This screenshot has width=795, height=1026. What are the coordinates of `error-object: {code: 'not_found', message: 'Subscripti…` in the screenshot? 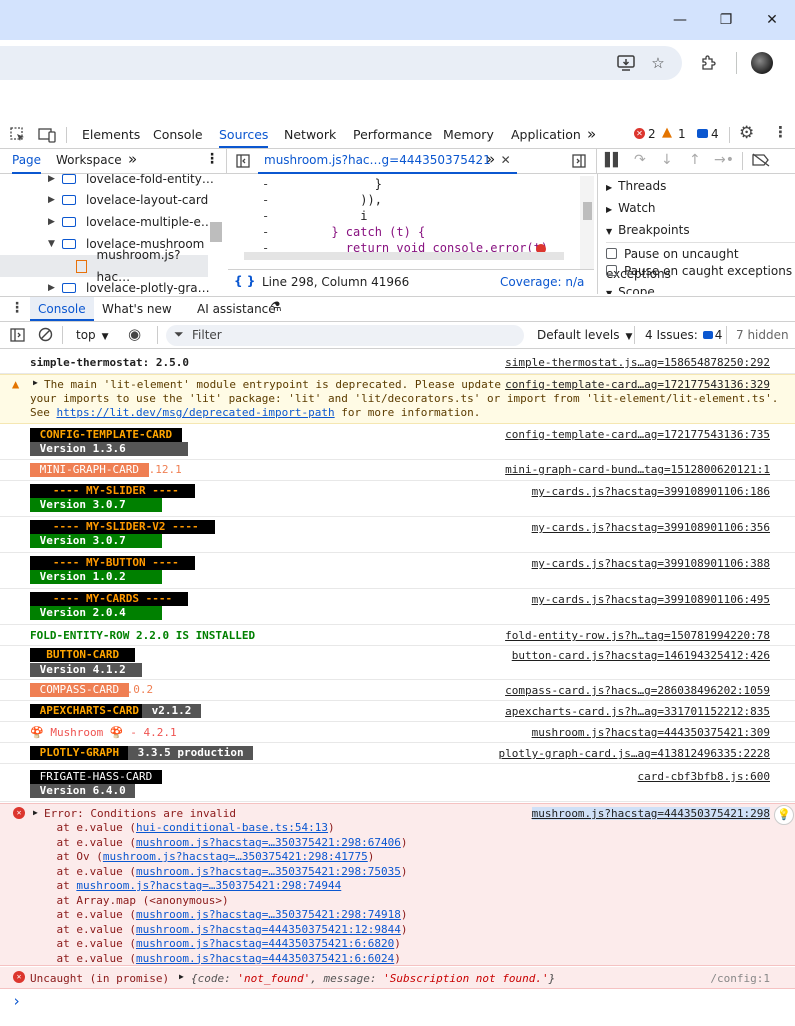 It's located at (373, 978).